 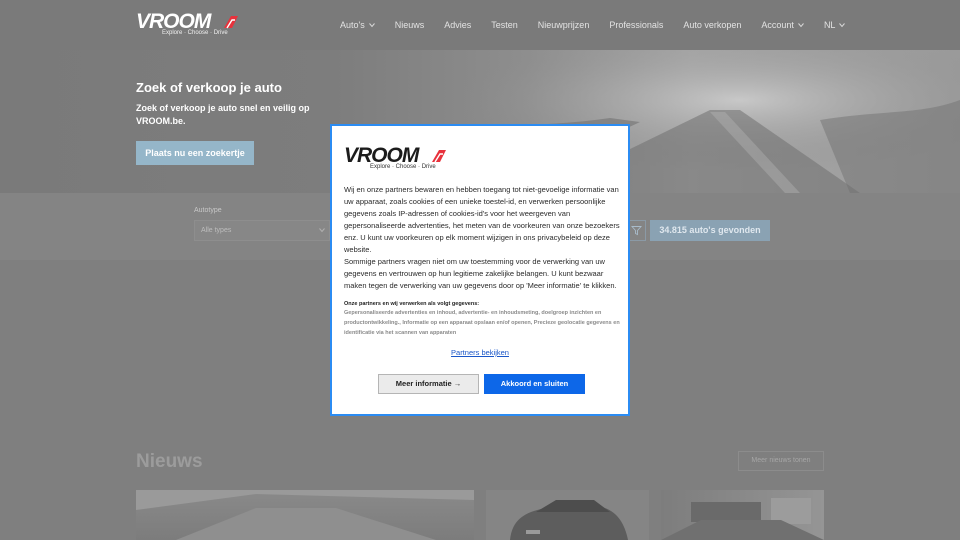 I want to click on nav-item-nieuws: Nieuws, so click(x=410, y=25).